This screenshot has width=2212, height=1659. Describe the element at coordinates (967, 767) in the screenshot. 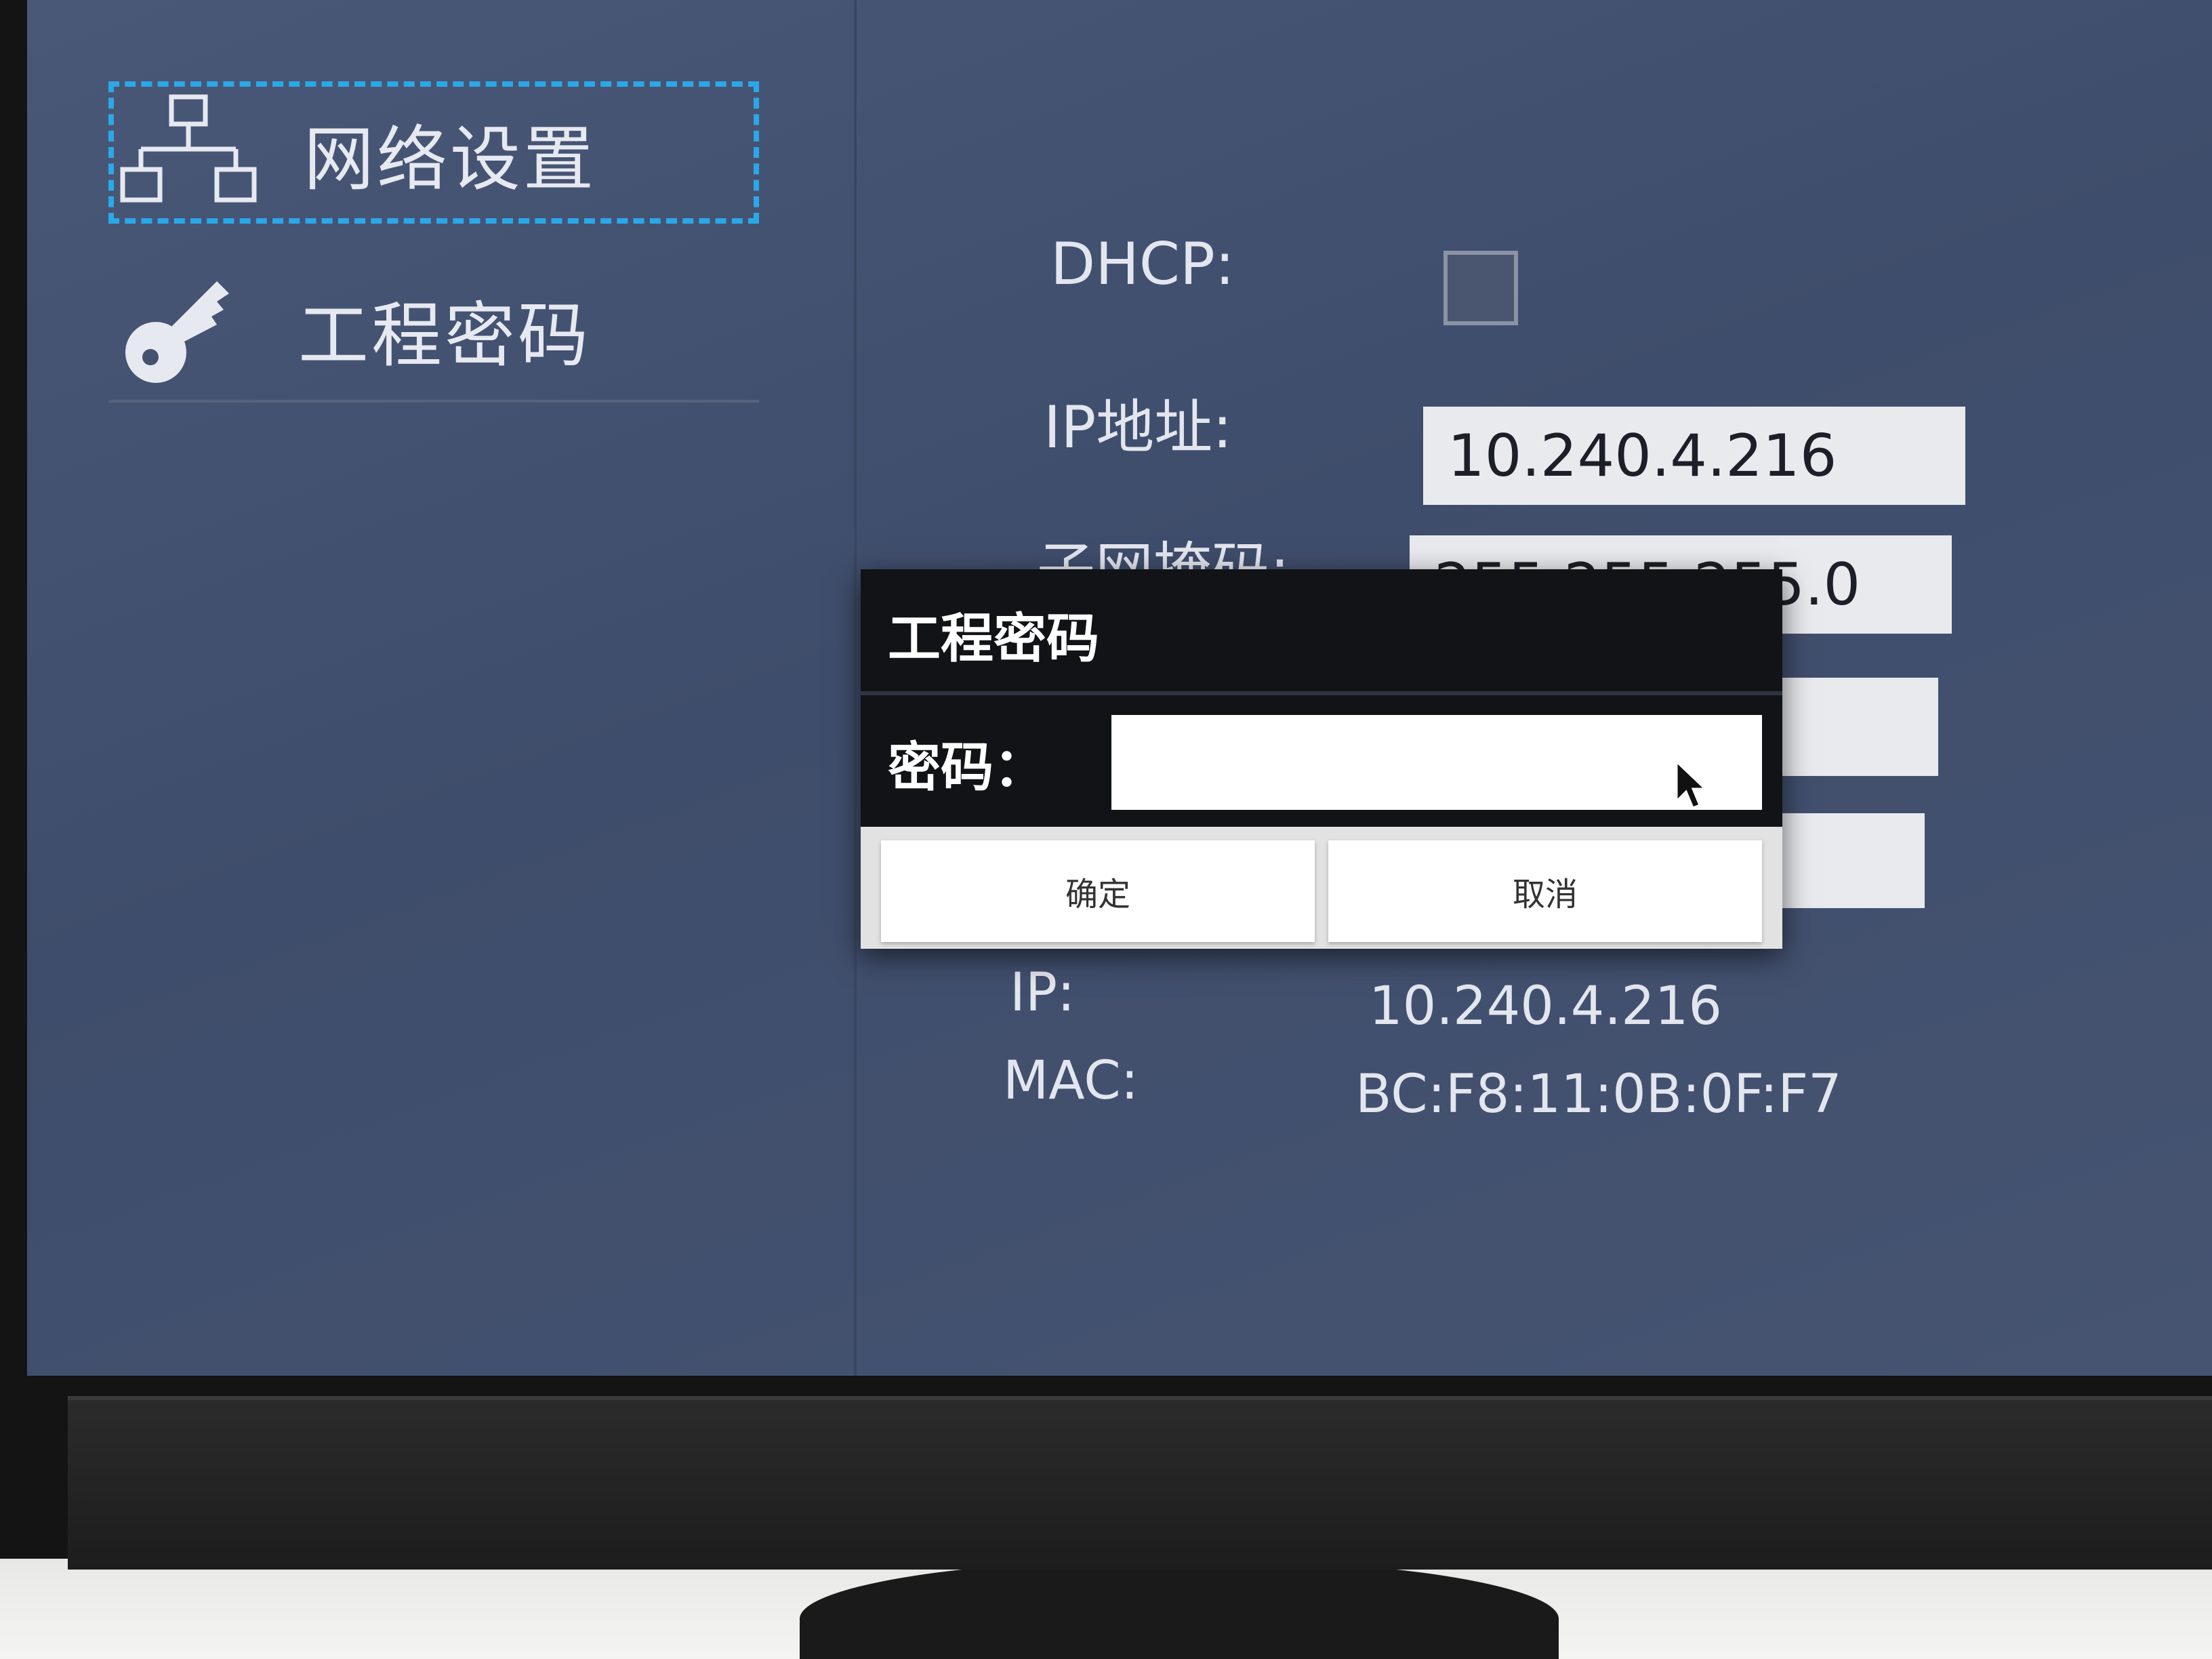

I see `password-label: 密码：` at that location.